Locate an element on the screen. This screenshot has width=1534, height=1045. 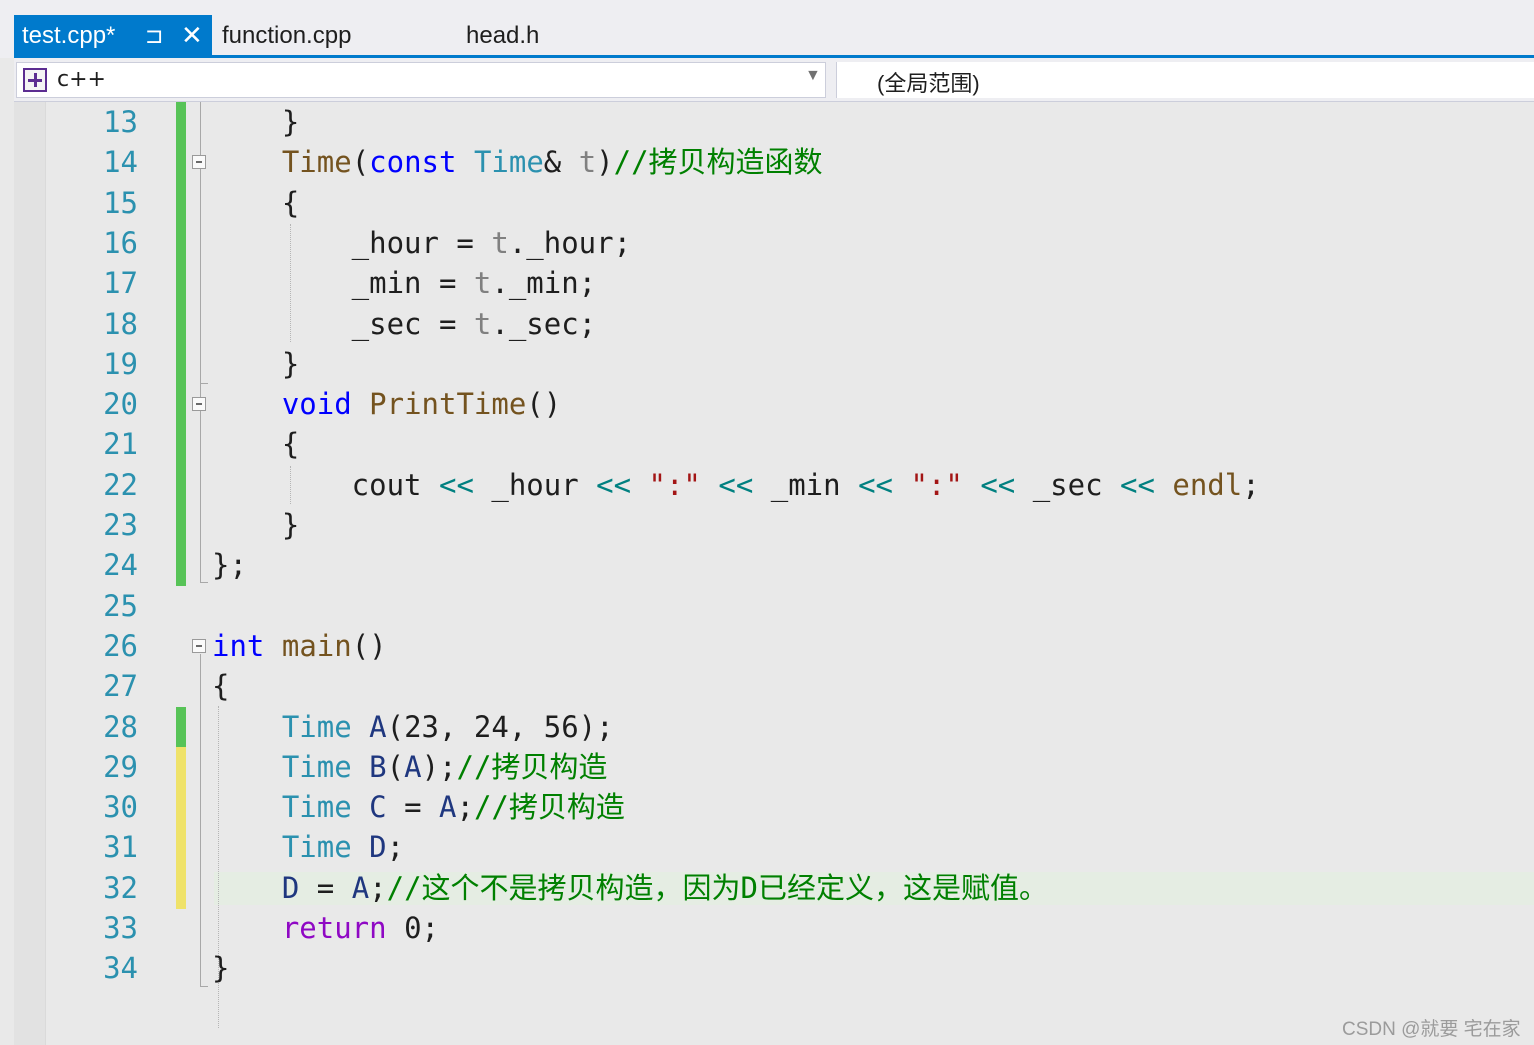
pin-icon: ⊐ is located at coordinates (154, 35).